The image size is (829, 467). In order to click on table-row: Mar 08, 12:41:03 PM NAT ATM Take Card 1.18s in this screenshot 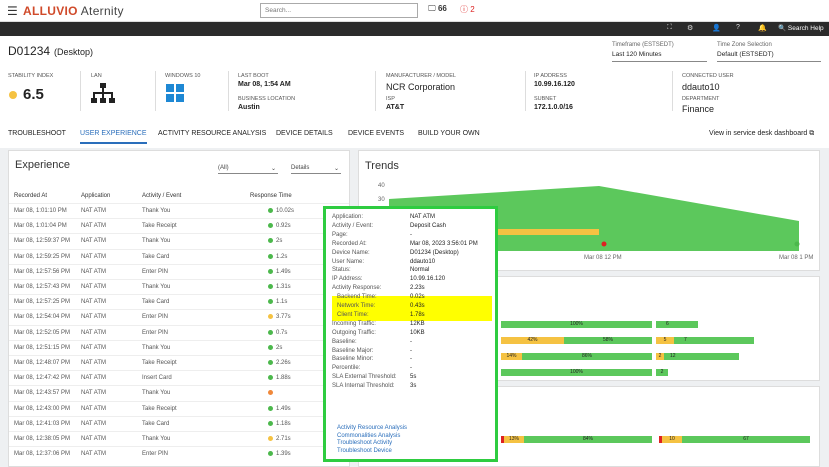, I will do `click(179, 422)`.